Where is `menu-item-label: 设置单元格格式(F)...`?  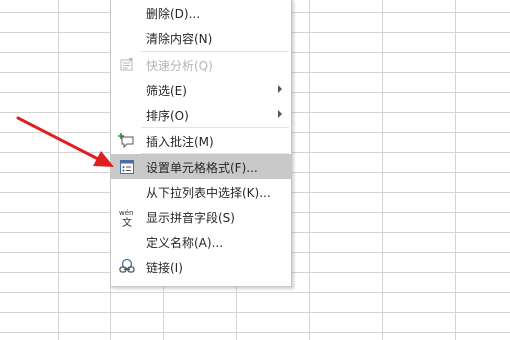
menu-item-label: 设置单元格格式(F)... is located at coordinates (202, 168).